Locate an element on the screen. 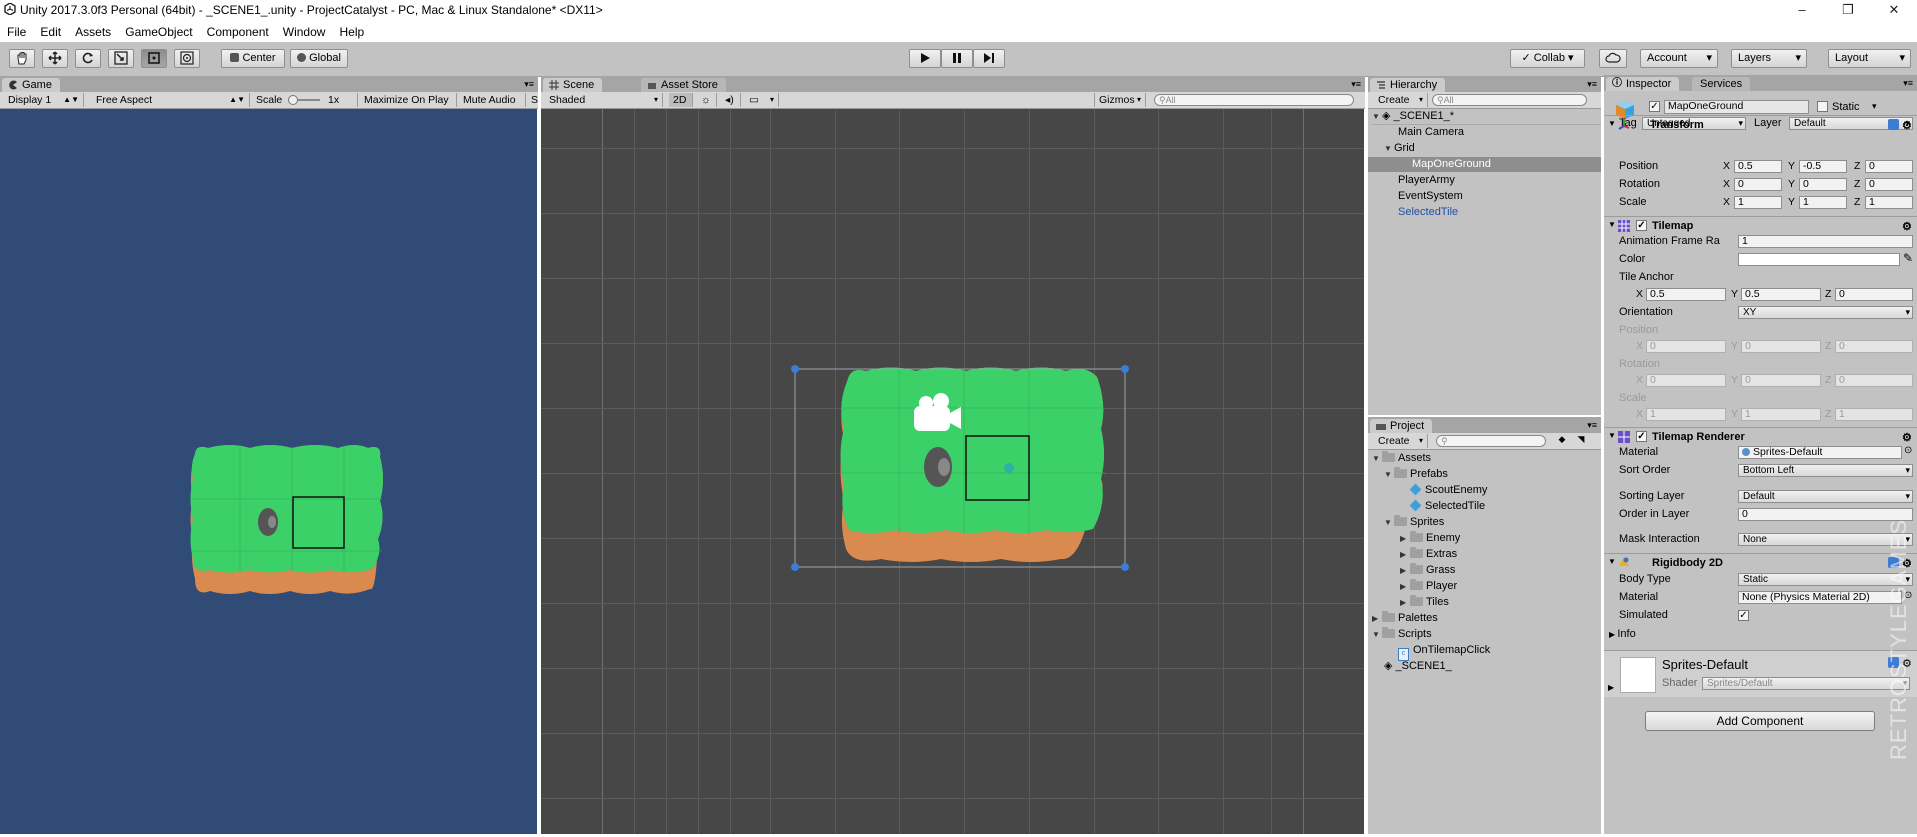 This screenshot has width=1917, height=837. shader-dropdown: Sprites/Default is located at coordinates (1806, 683).